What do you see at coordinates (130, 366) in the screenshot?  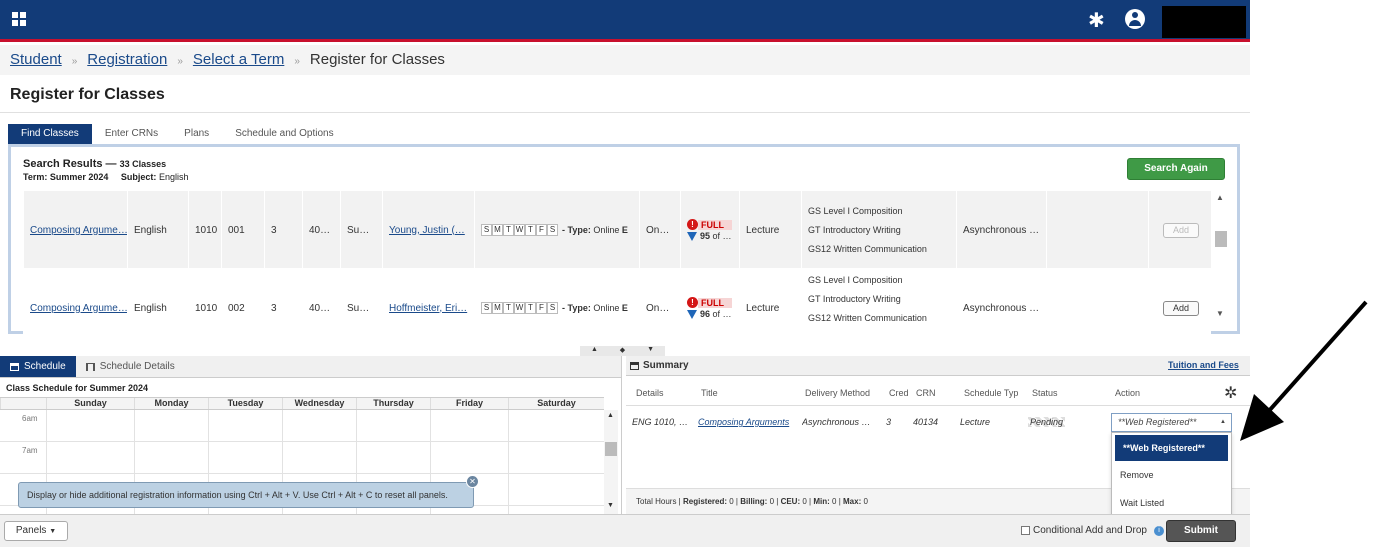 I see `tab-schedule-details: Schedule Details` at bounding box center [130, 366].